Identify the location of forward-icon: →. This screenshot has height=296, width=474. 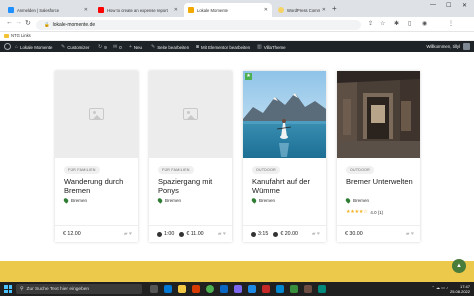
(18, 22).